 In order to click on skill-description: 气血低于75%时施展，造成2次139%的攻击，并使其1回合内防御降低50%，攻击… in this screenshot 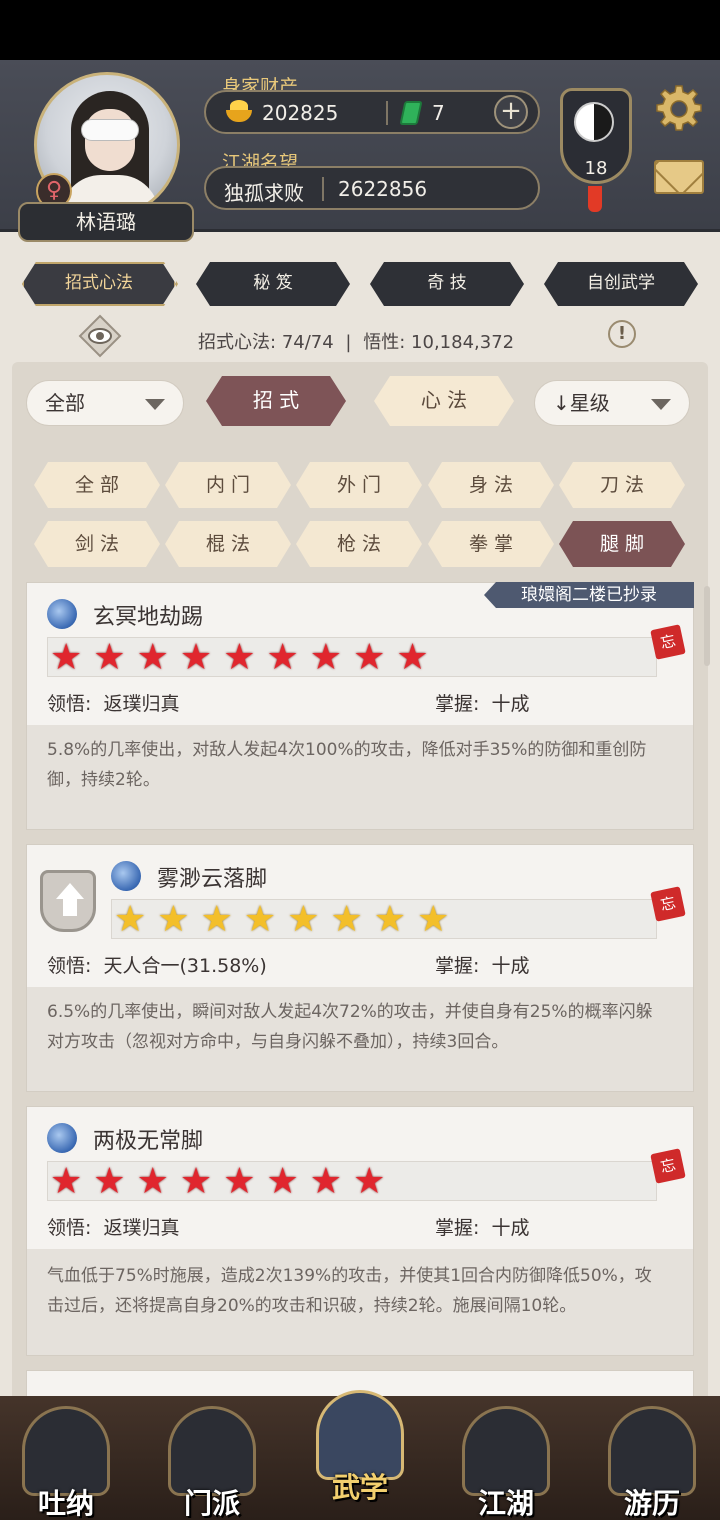, I will do `click(349, 1291)`.